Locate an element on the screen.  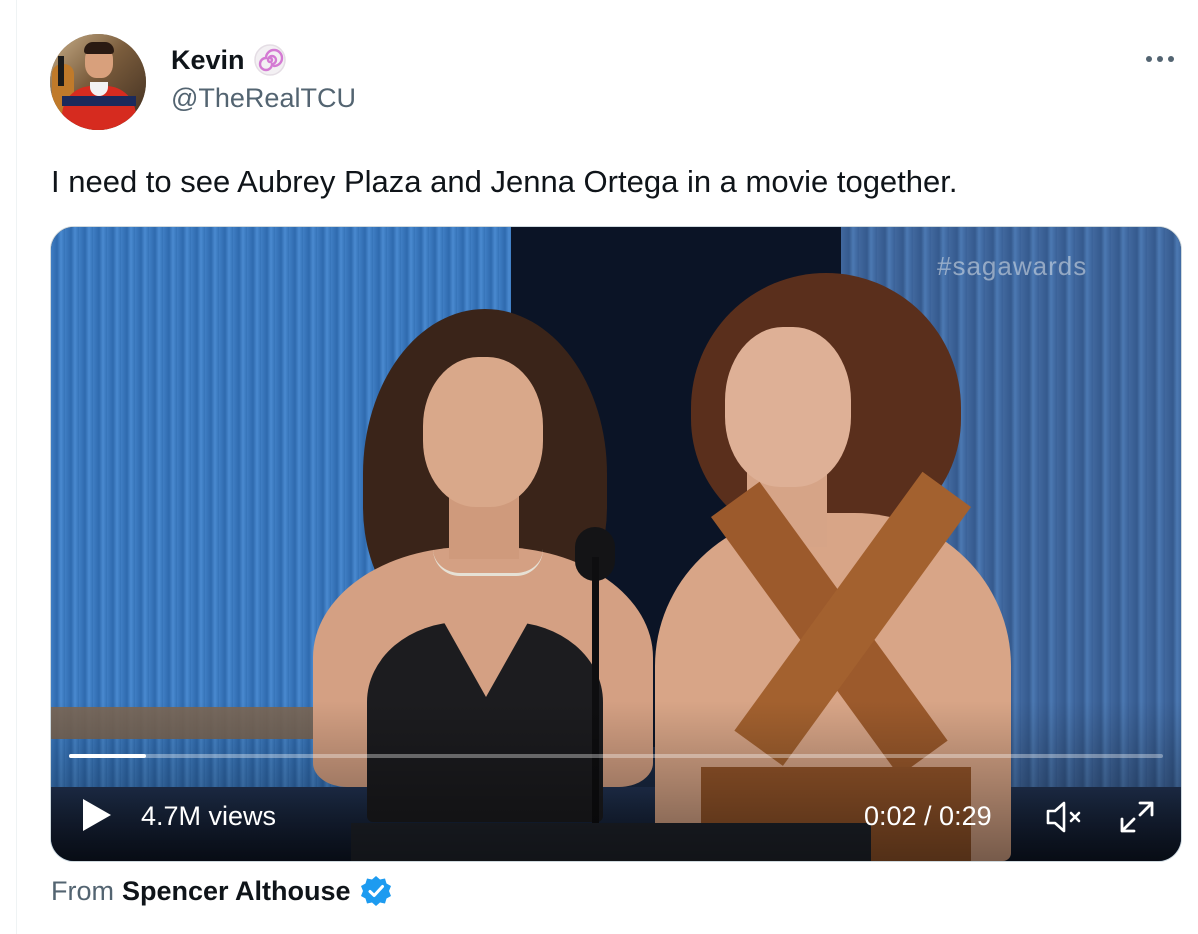
avatar-hair is located at coordinates (99, 48).